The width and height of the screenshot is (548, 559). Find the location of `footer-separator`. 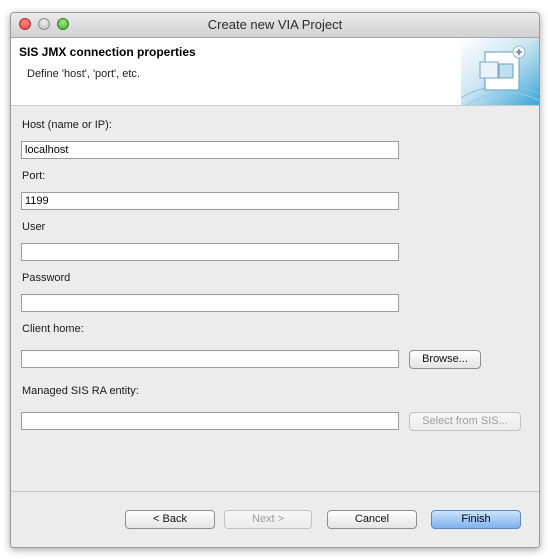

footer-separator is located at coordinates (275, 491).